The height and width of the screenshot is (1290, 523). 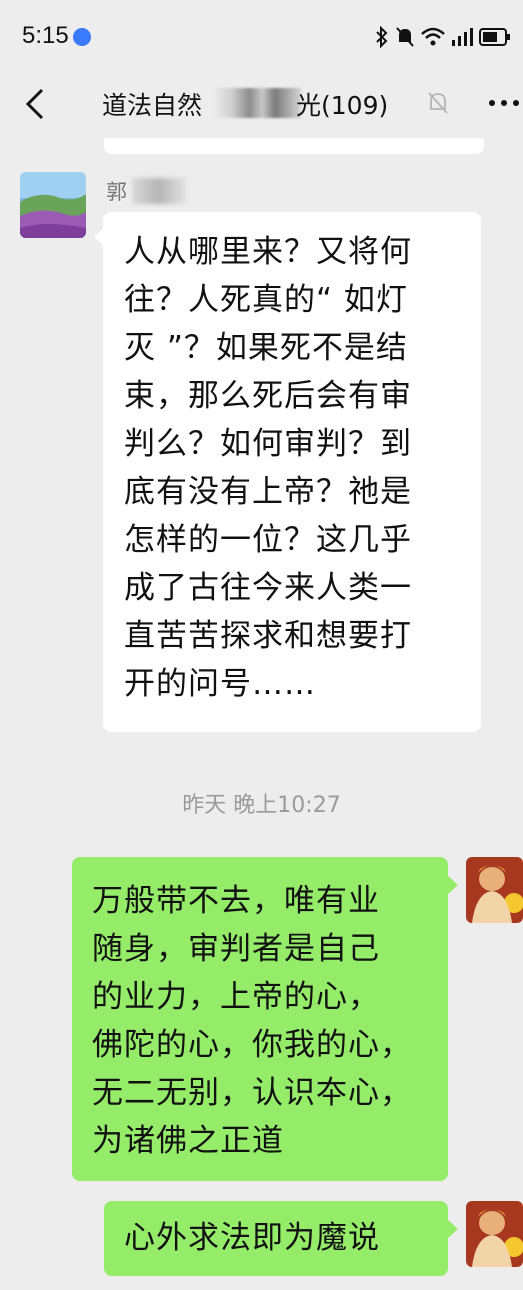 What do you see at coordinates (116, 192) in the screenshot?
I see `sender-name: 郭` at bounding box center [116, 192].